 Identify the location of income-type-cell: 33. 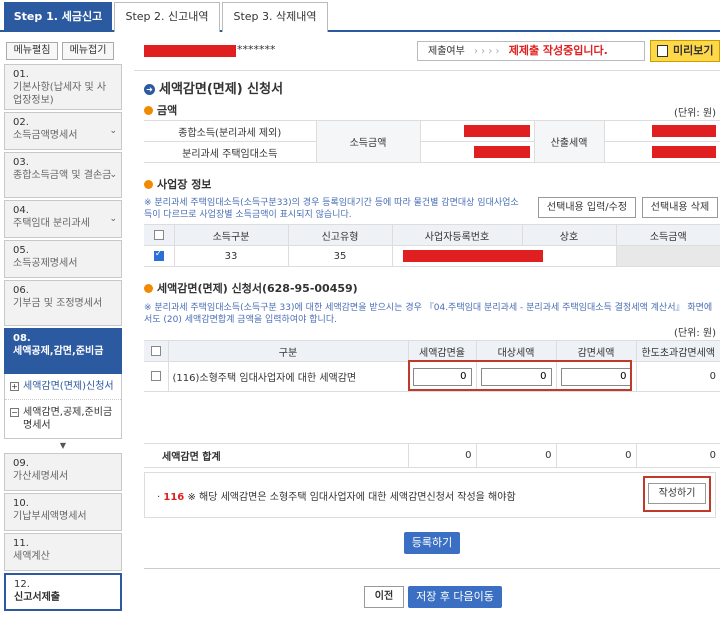
(231, 256).